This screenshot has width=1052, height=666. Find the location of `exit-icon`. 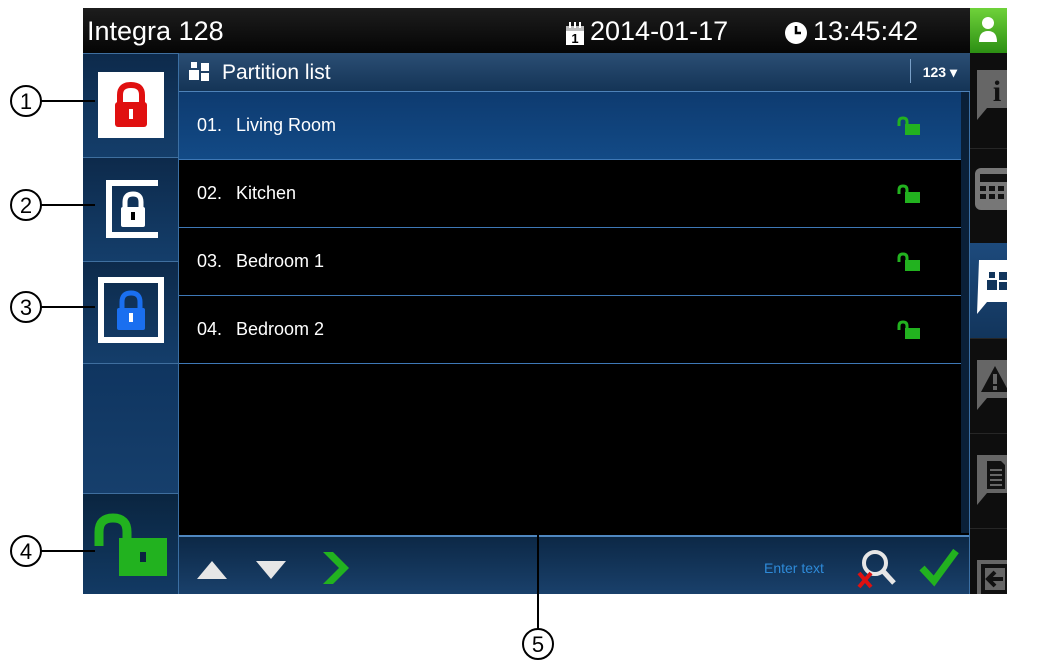

exit-icon is located at coordinates (992, 577).